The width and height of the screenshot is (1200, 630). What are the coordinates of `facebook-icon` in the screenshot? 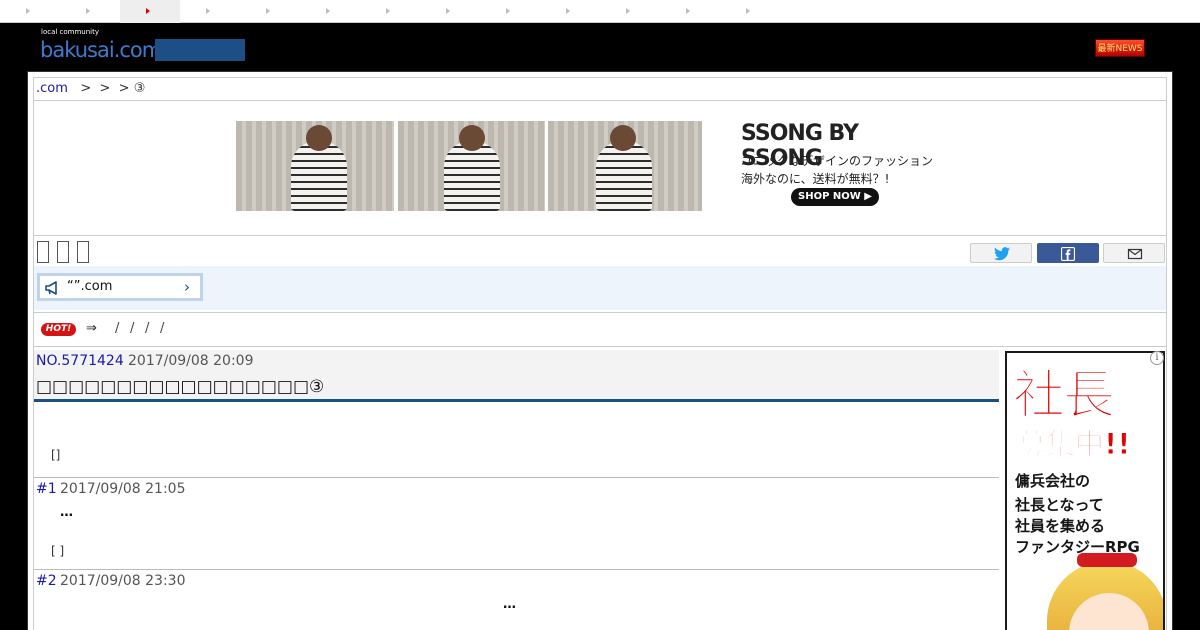 It's located at (1068, 254).